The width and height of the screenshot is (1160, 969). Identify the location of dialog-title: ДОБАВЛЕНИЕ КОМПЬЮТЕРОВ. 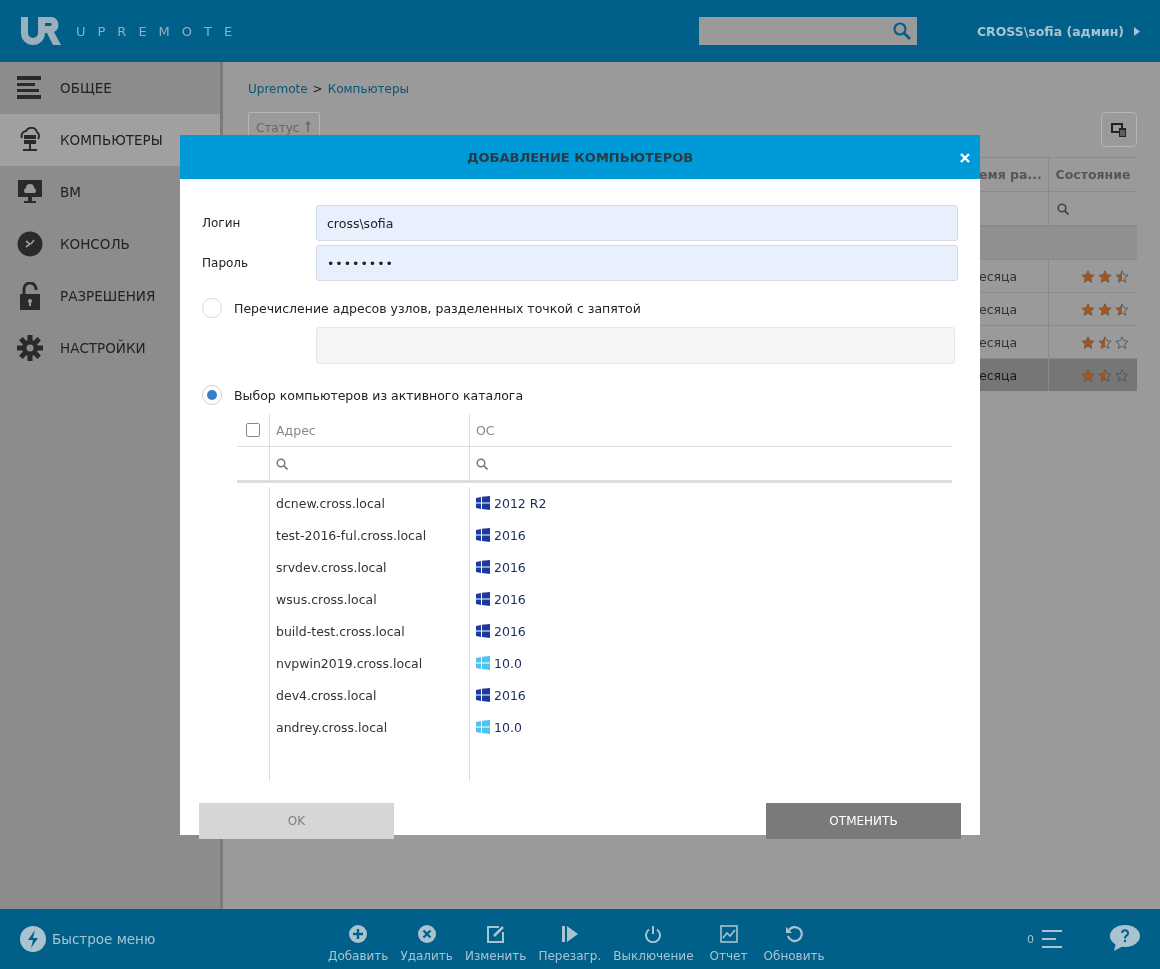
(580, 157).